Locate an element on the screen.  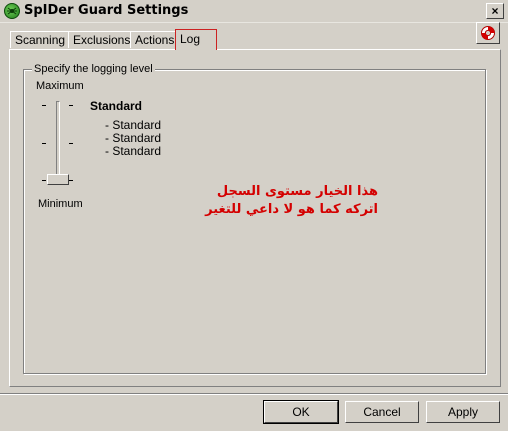
cancel-button: Cancel is located at coordinates (382, 412).